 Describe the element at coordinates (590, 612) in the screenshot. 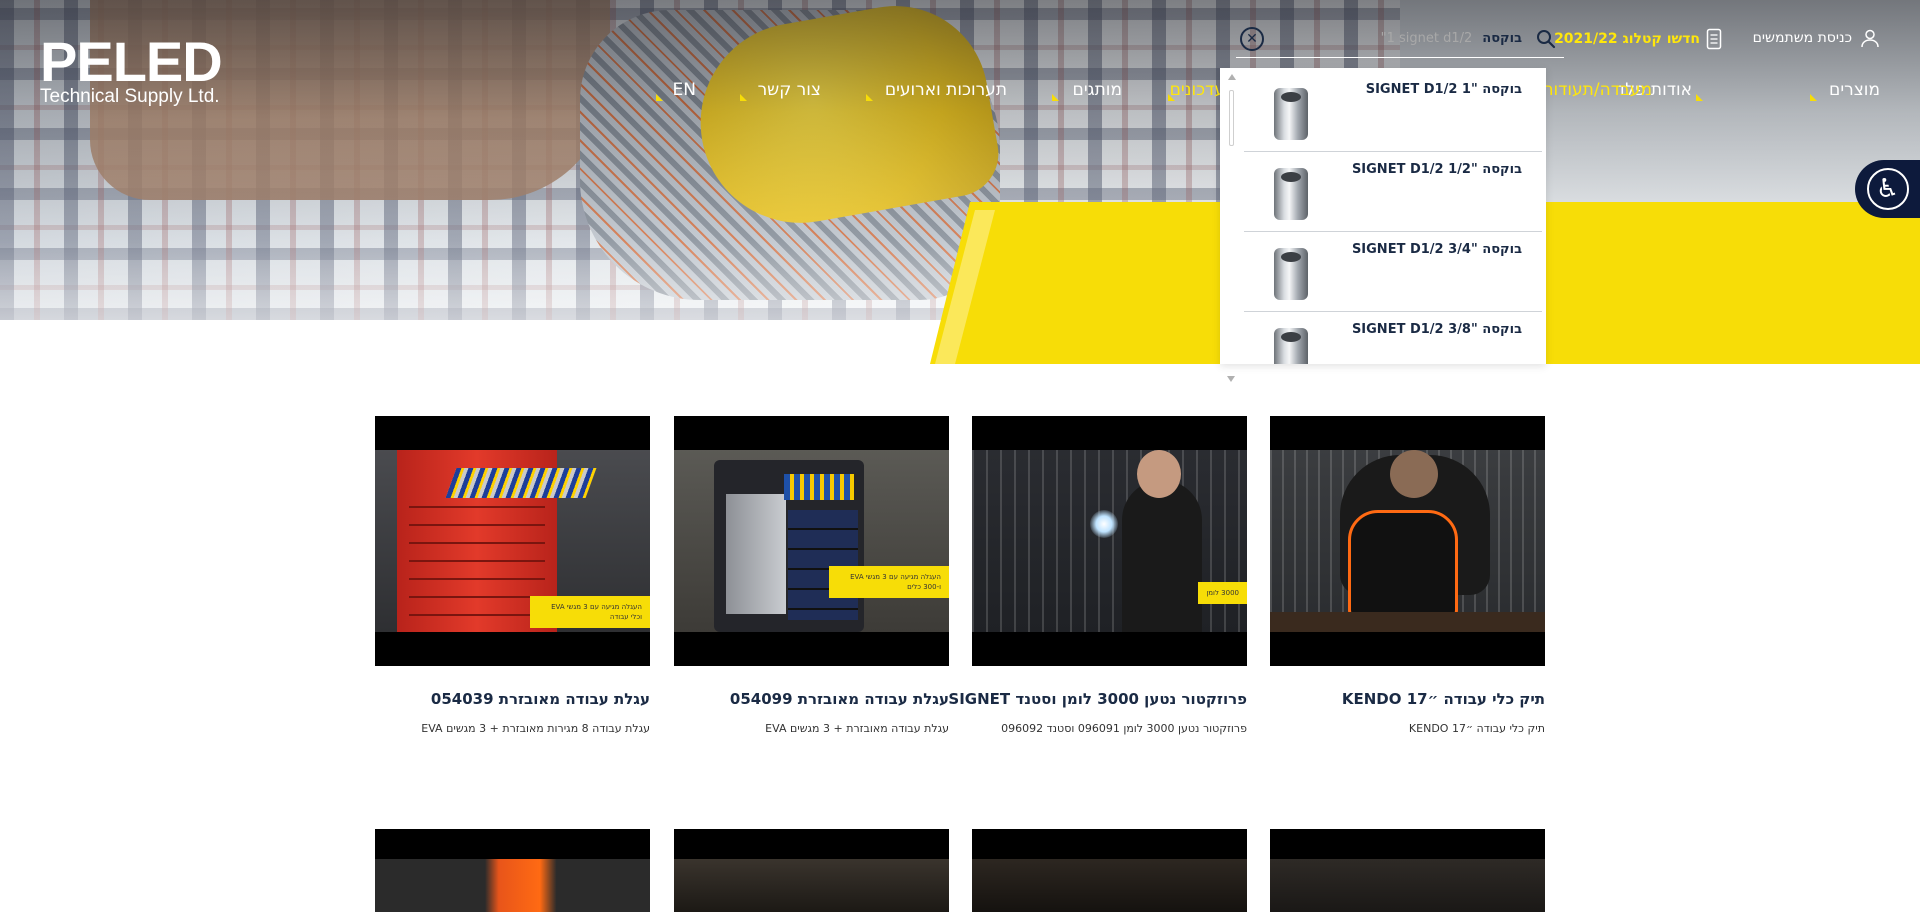

I see `video-tag: העגלה מגיעה עם 3 מגשי EVA וכלי עבודה` at that location.